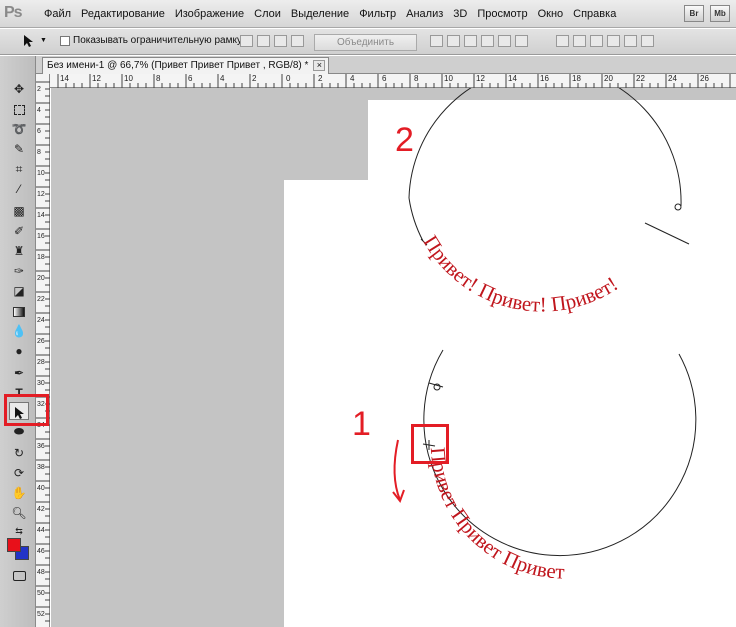  What do you see at coordinates (19, 373) in the screenshot?
I see `pen-icon: ✒` at bounding box center [19, 373].